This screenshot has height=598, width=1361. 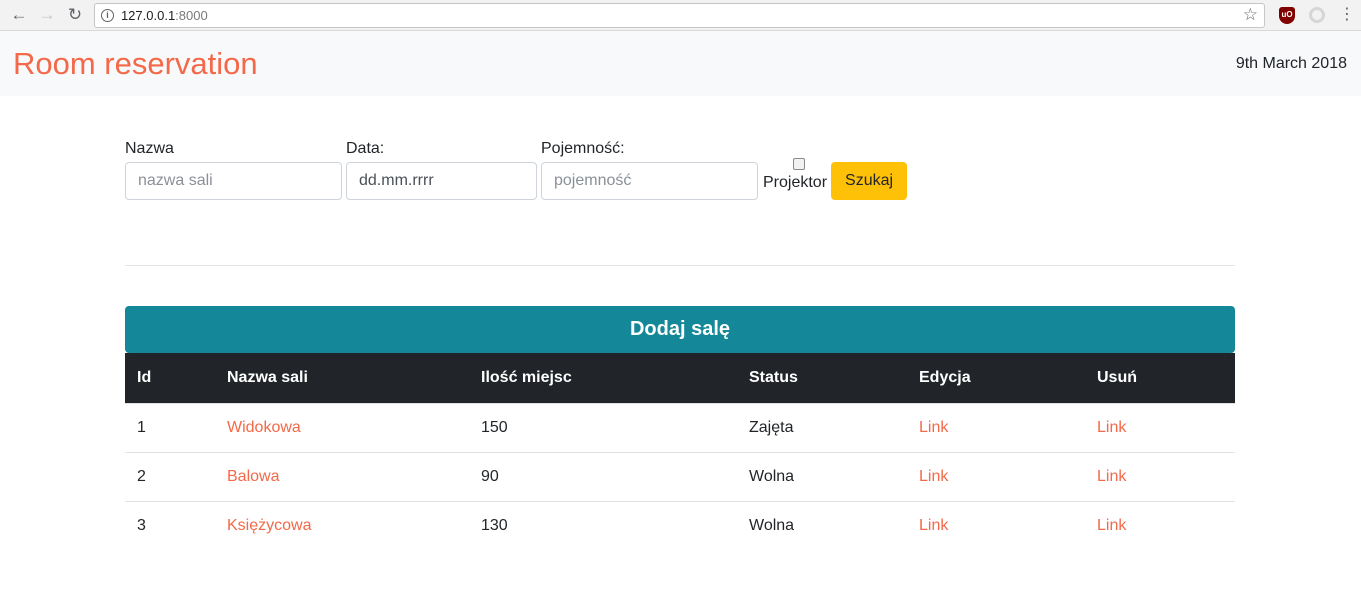 What do you see at coordinates (680, 329) in the screenshot?
I see `add-room-button: Dodaj salę` at bounding box center [680, 329].